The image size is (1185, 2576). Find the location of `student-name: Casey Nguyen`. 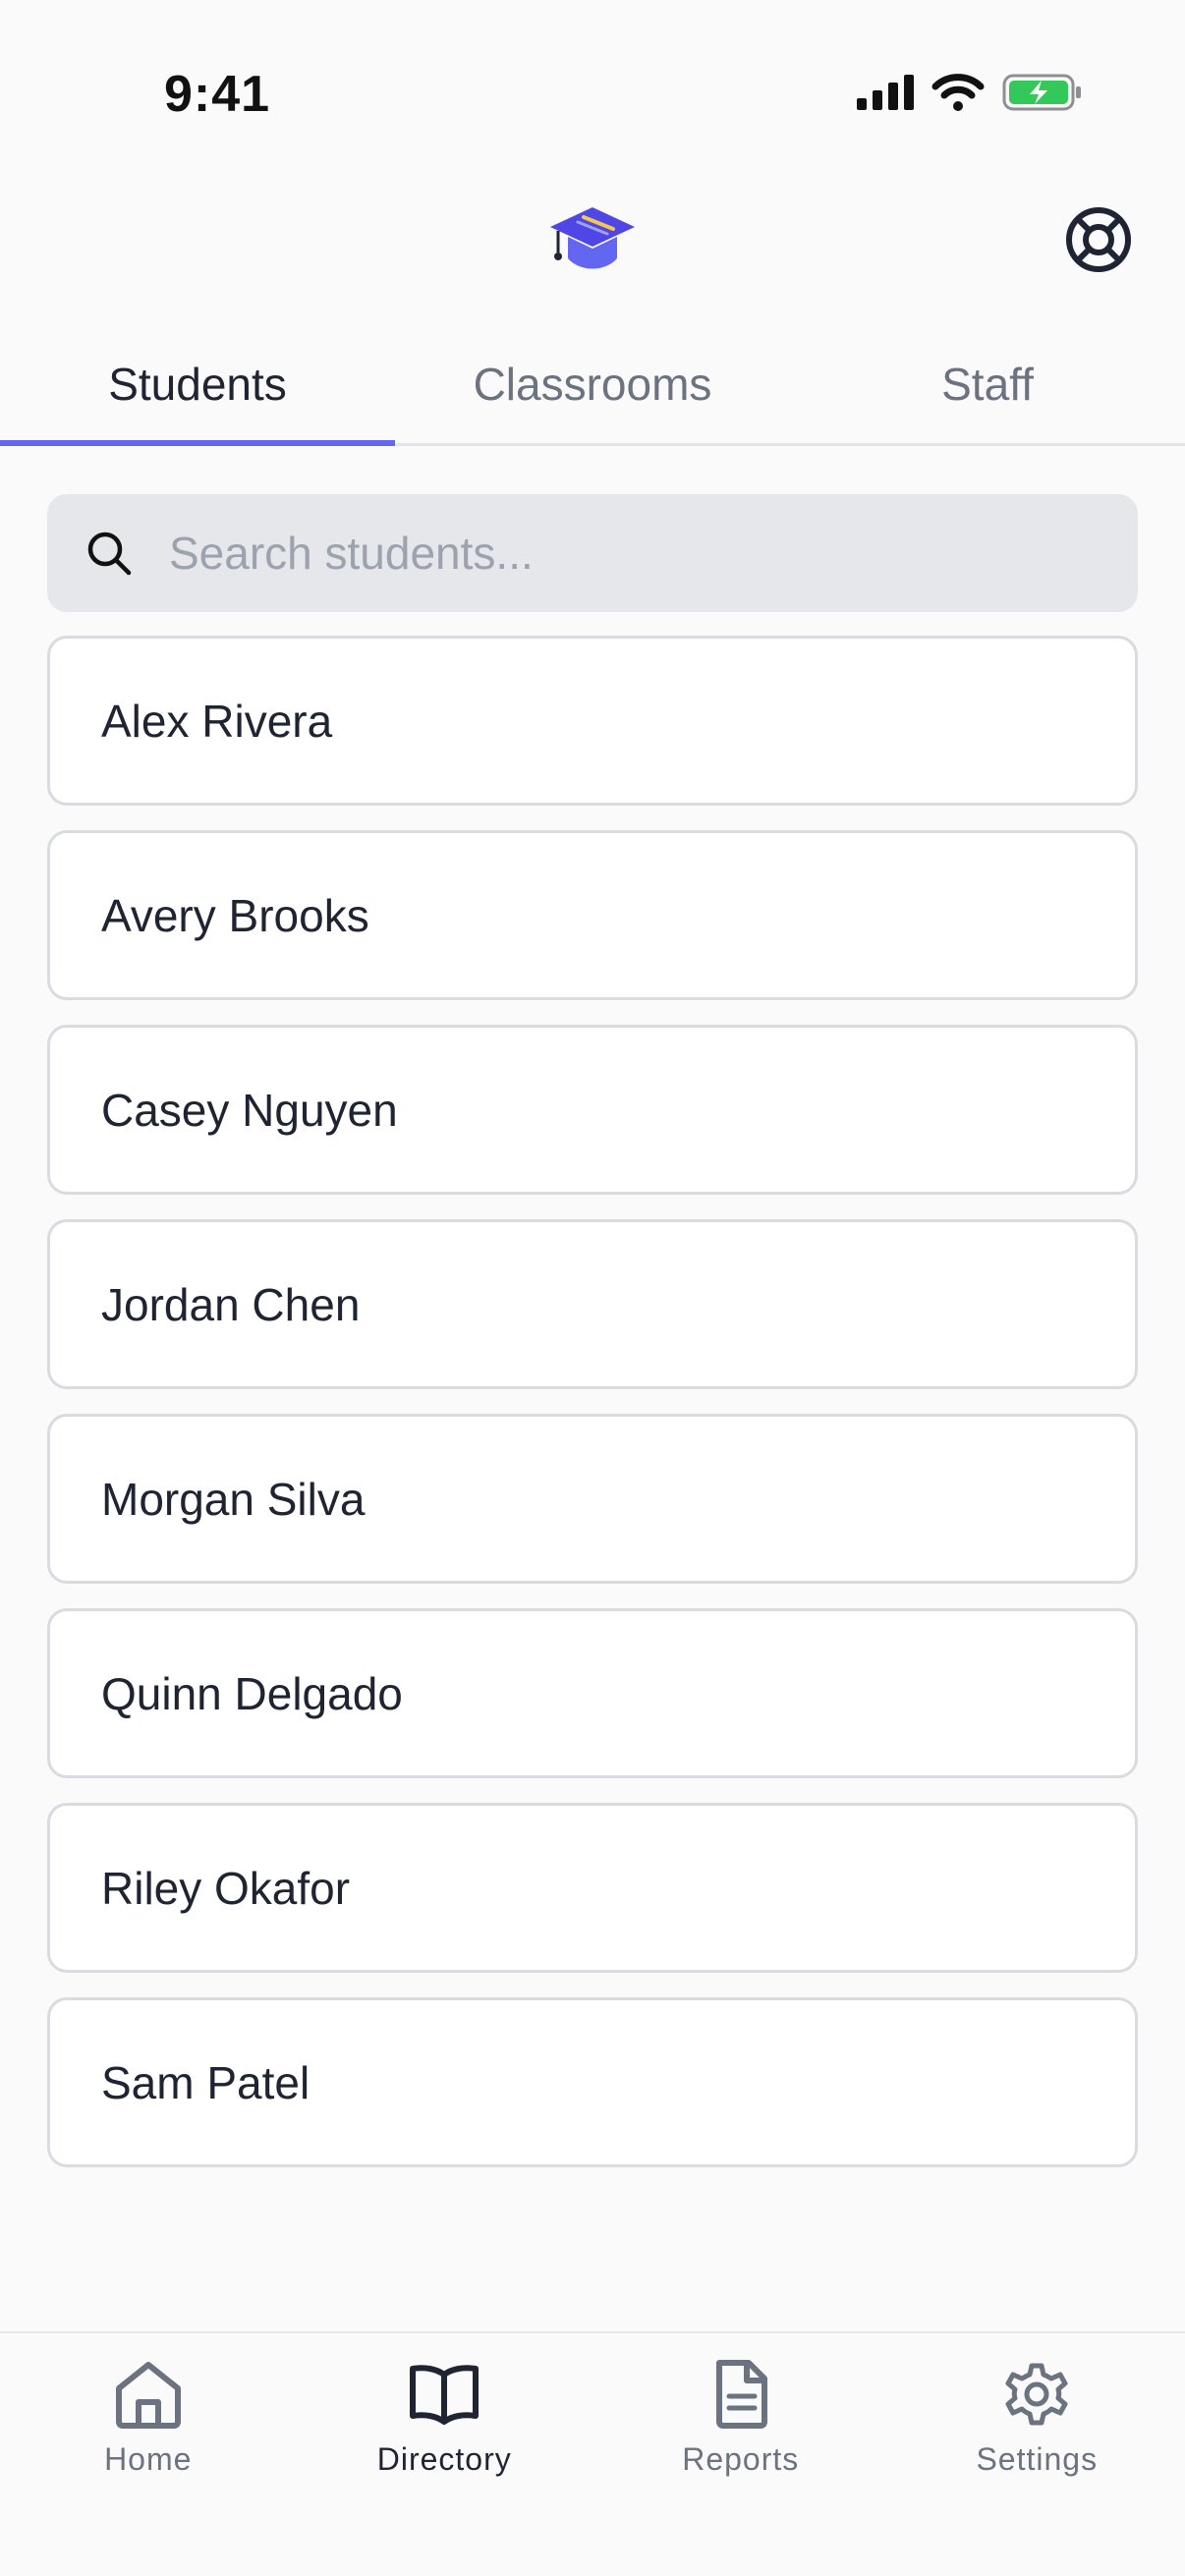

student-name: Casey Nguyen is located at coordinates (250, 1110).